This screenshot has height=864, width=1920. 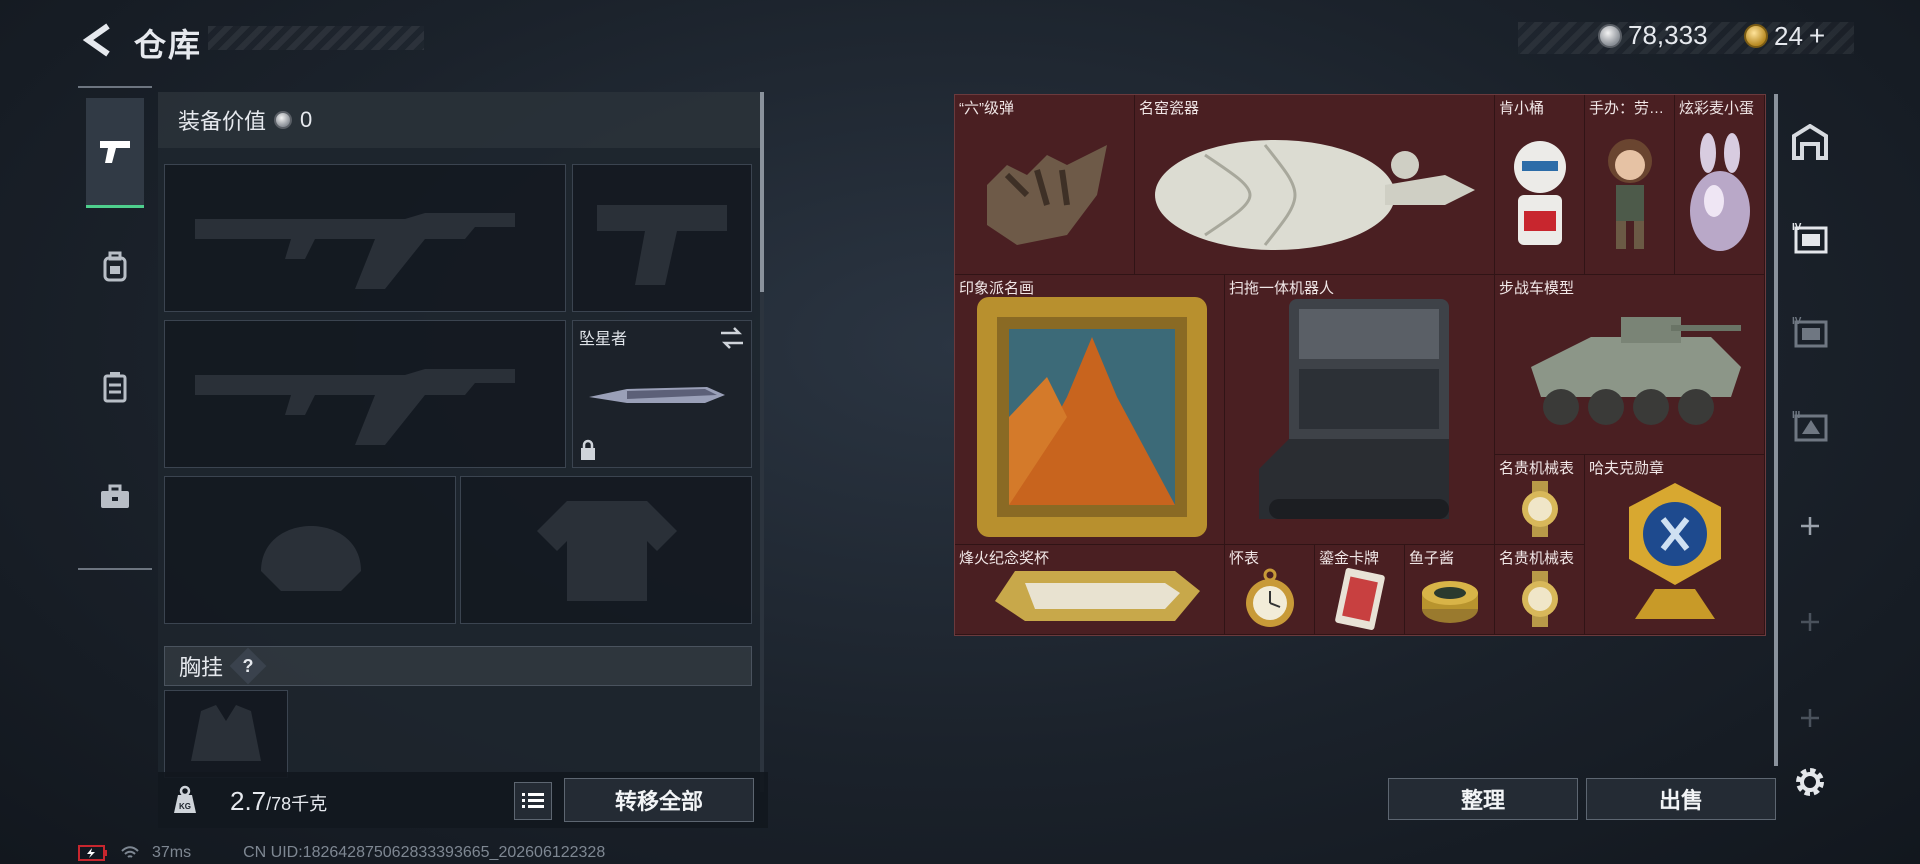 I want to click on tab-weapons, so click(x=115, y=153).